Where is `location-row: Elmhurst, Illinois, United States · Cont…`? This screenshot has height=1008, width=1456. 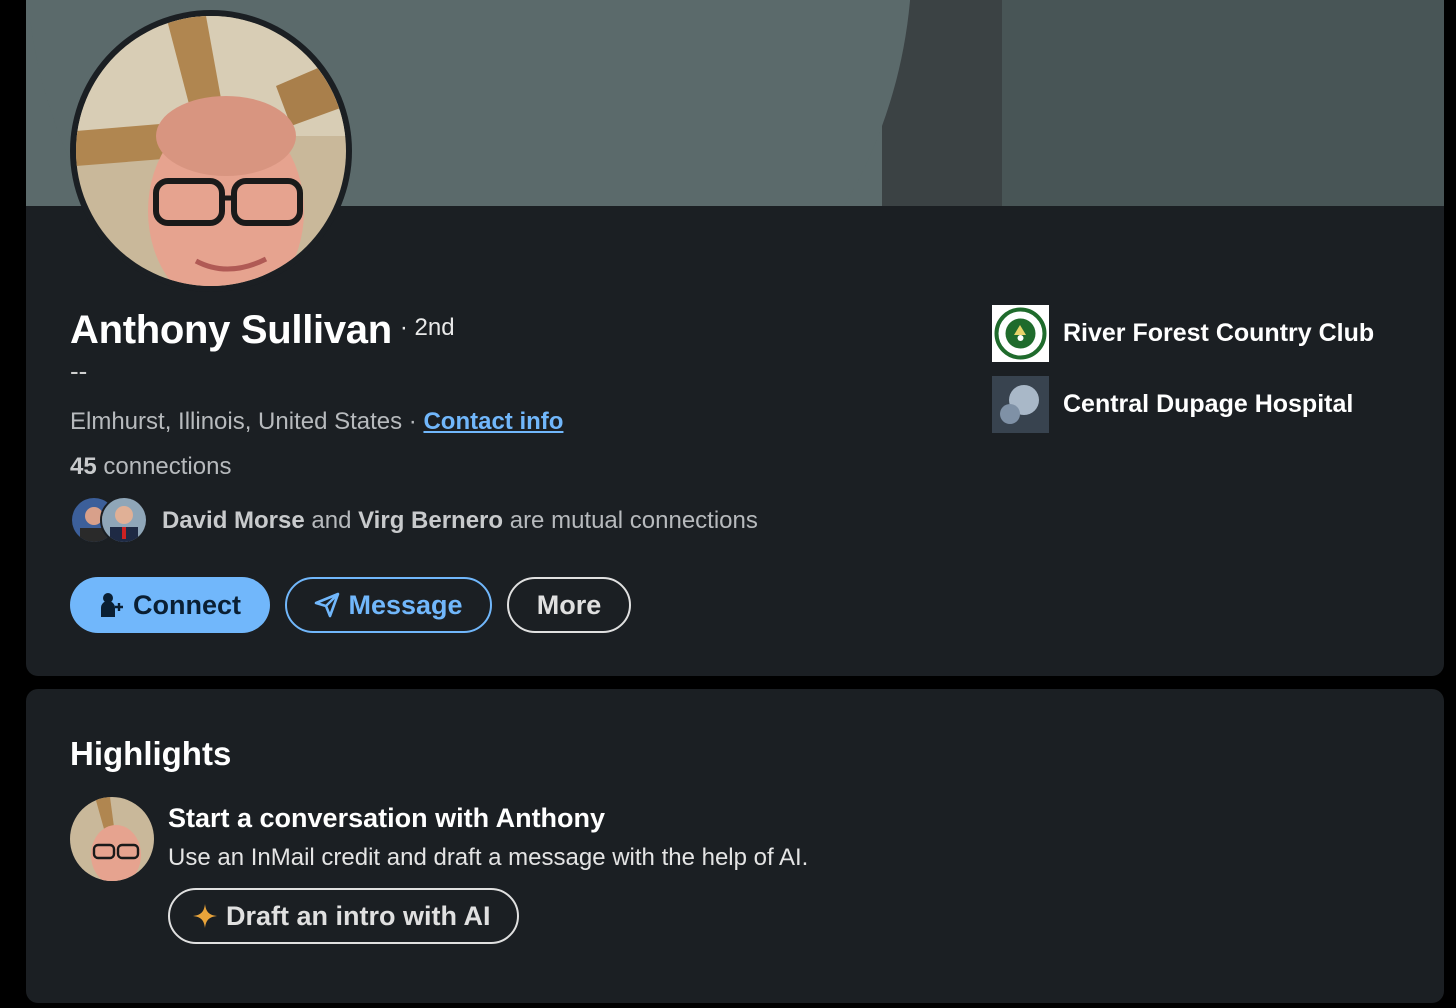 location-row: Elmhurst, Illinois, United States · Cont… is located at coordinates (316, 422).